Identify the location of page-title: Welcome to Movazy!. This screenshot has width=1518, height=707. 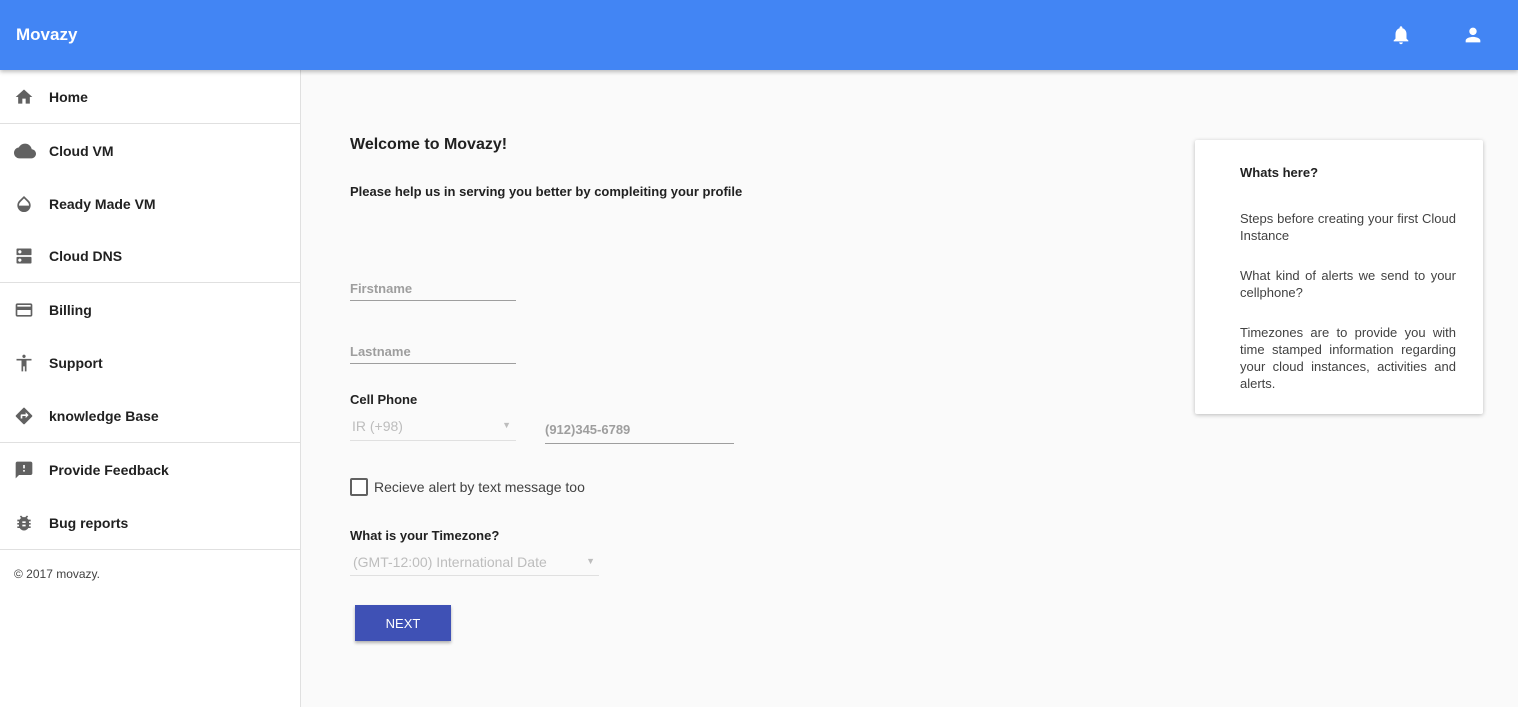
(429, 144).